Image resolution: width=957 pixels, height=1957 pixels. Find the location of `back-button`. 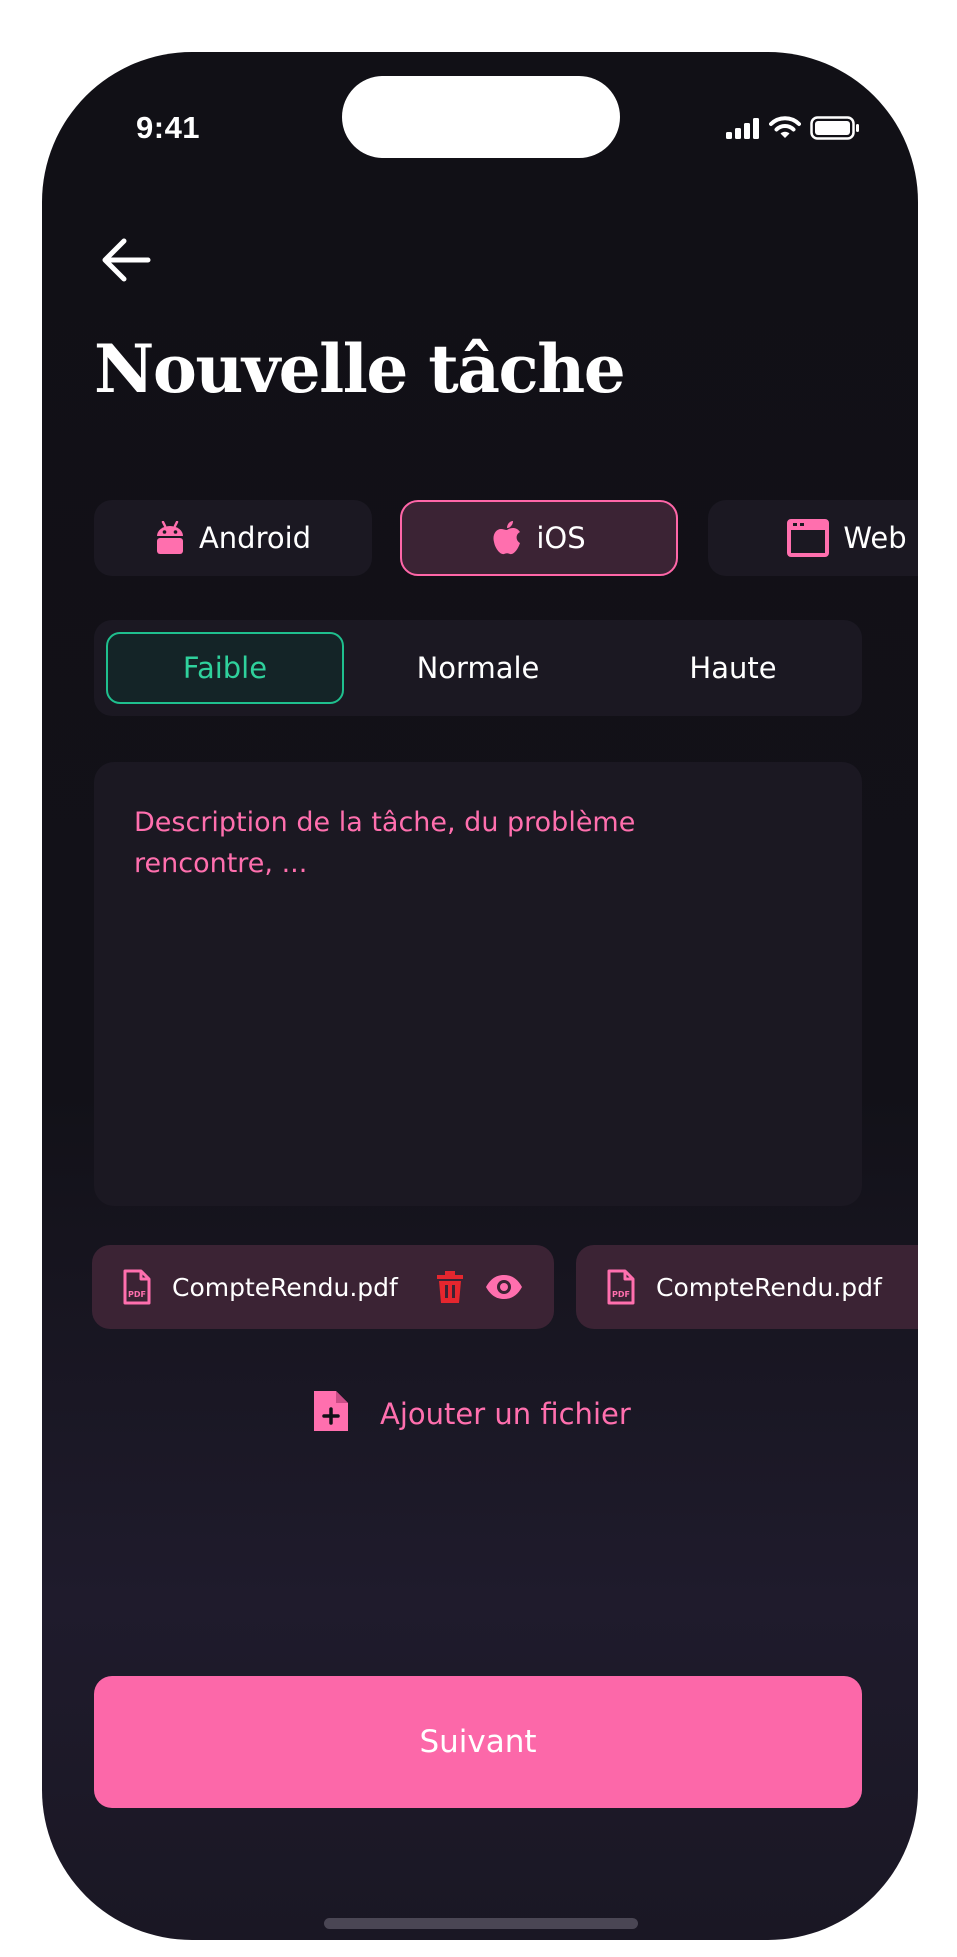

back-button is located at coordinates (126, 262).